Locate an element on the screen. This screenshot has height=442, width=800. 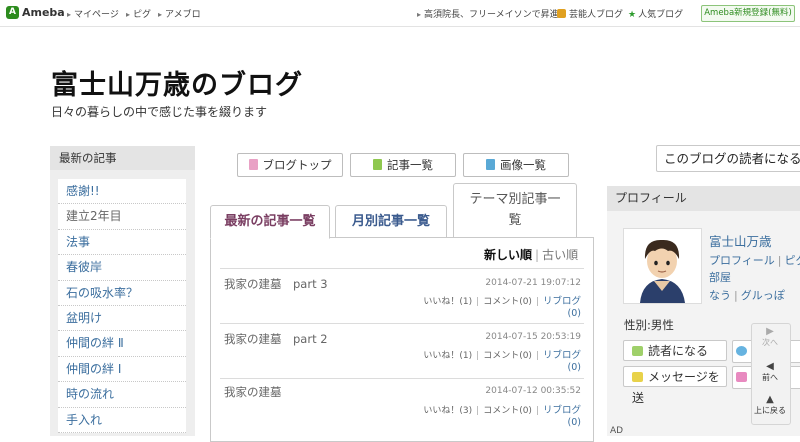
profile-heading: プロフィール is located at coordinates (703, 198).